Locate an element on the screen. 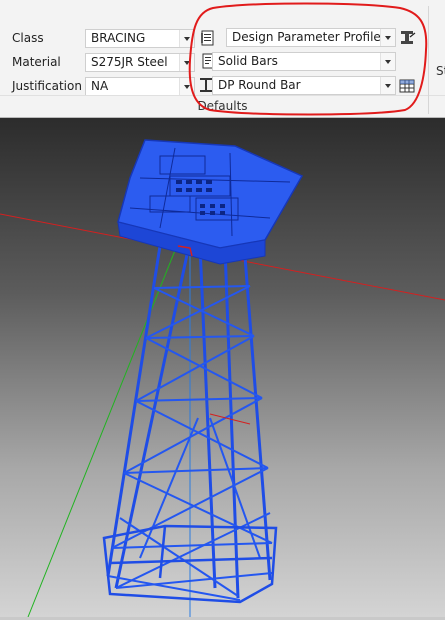  section-value: DP Round Bar is located at coordinates (259, 85).